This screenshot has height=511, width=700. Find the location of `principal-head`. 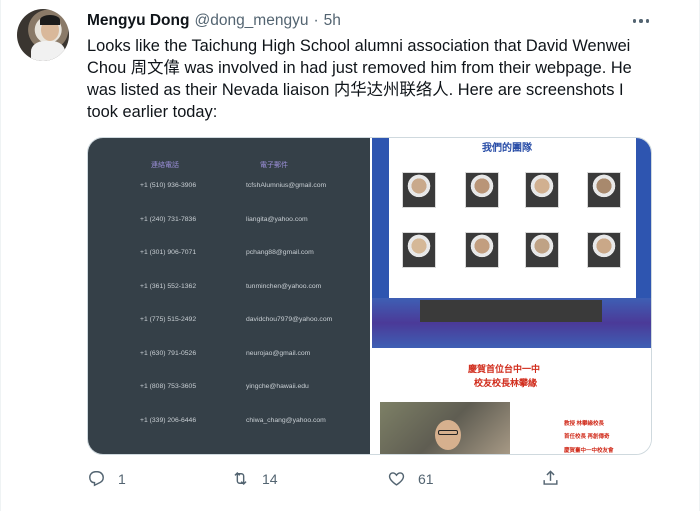

principal-head is located at coordinates (448, 435).